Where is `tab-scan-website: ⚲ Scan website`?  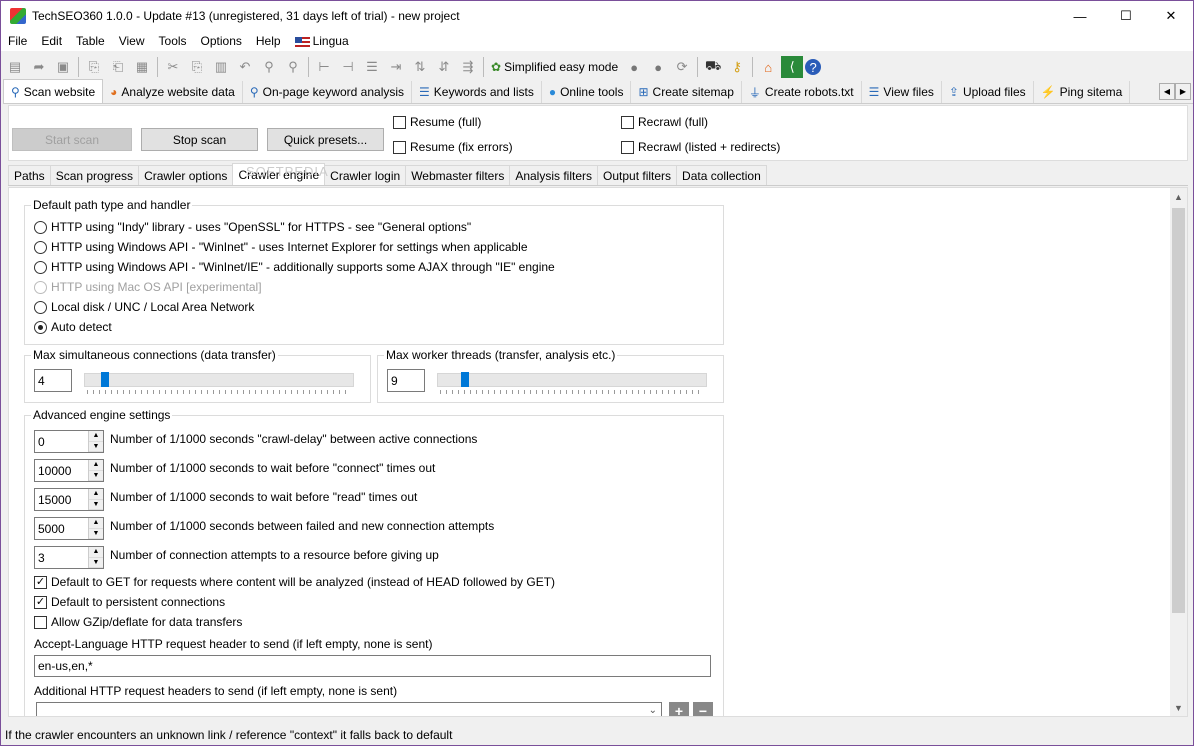 tab-scan-website: ⚲ Scan website is located at coordinates (53, 91).